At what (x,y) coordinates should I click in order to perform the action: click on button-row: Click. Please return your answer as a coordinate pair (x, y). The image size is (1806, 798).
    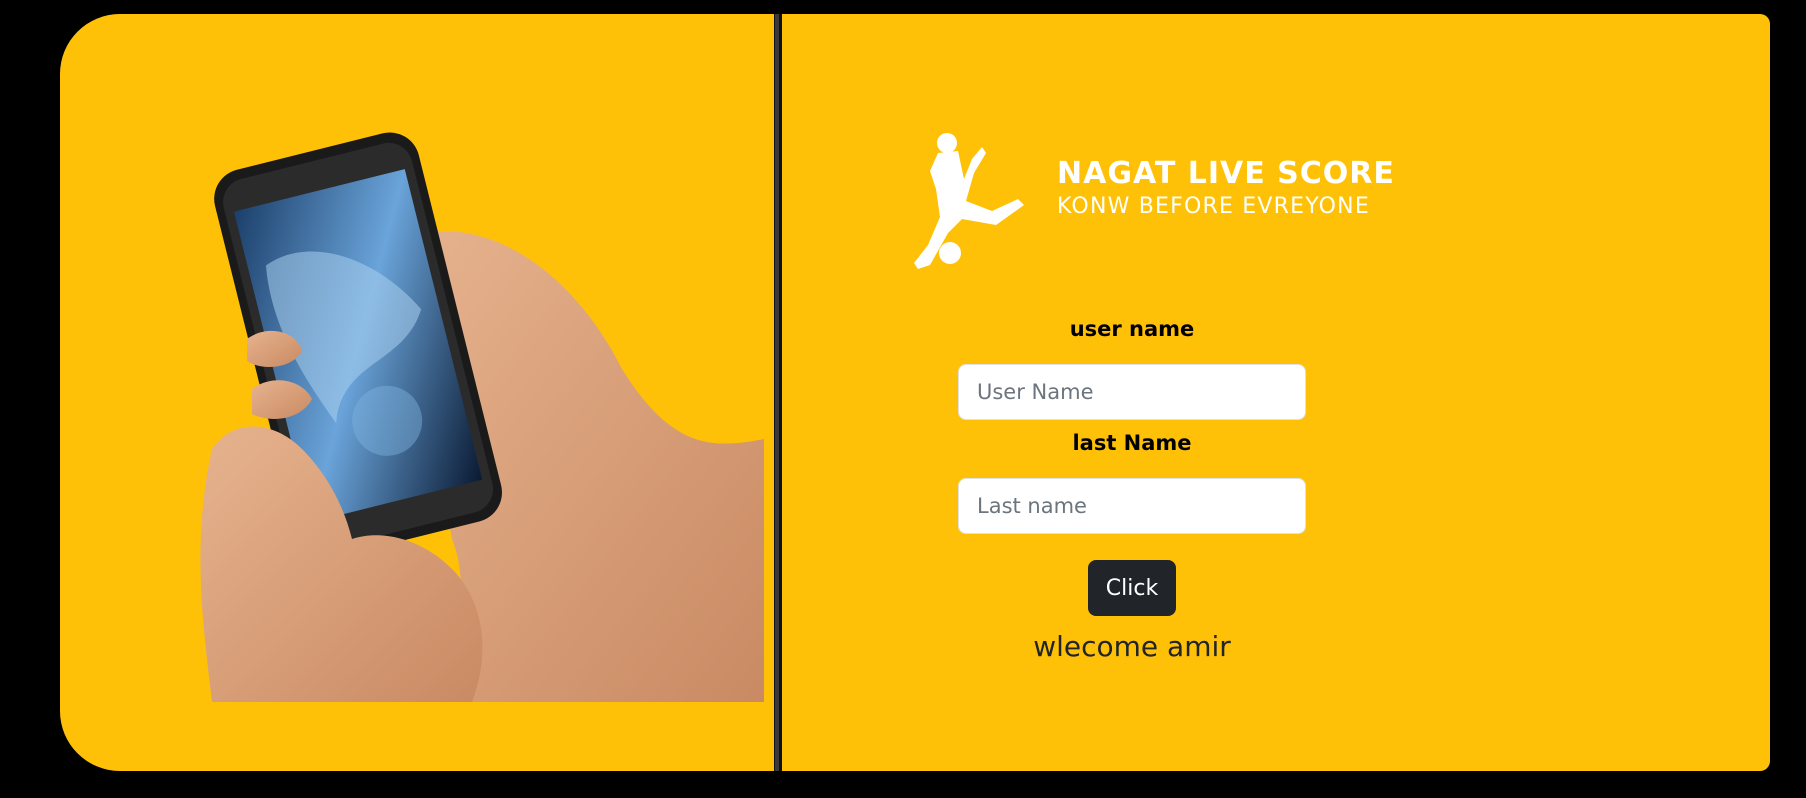
    Looking at the image, I should click on (1132, 588).